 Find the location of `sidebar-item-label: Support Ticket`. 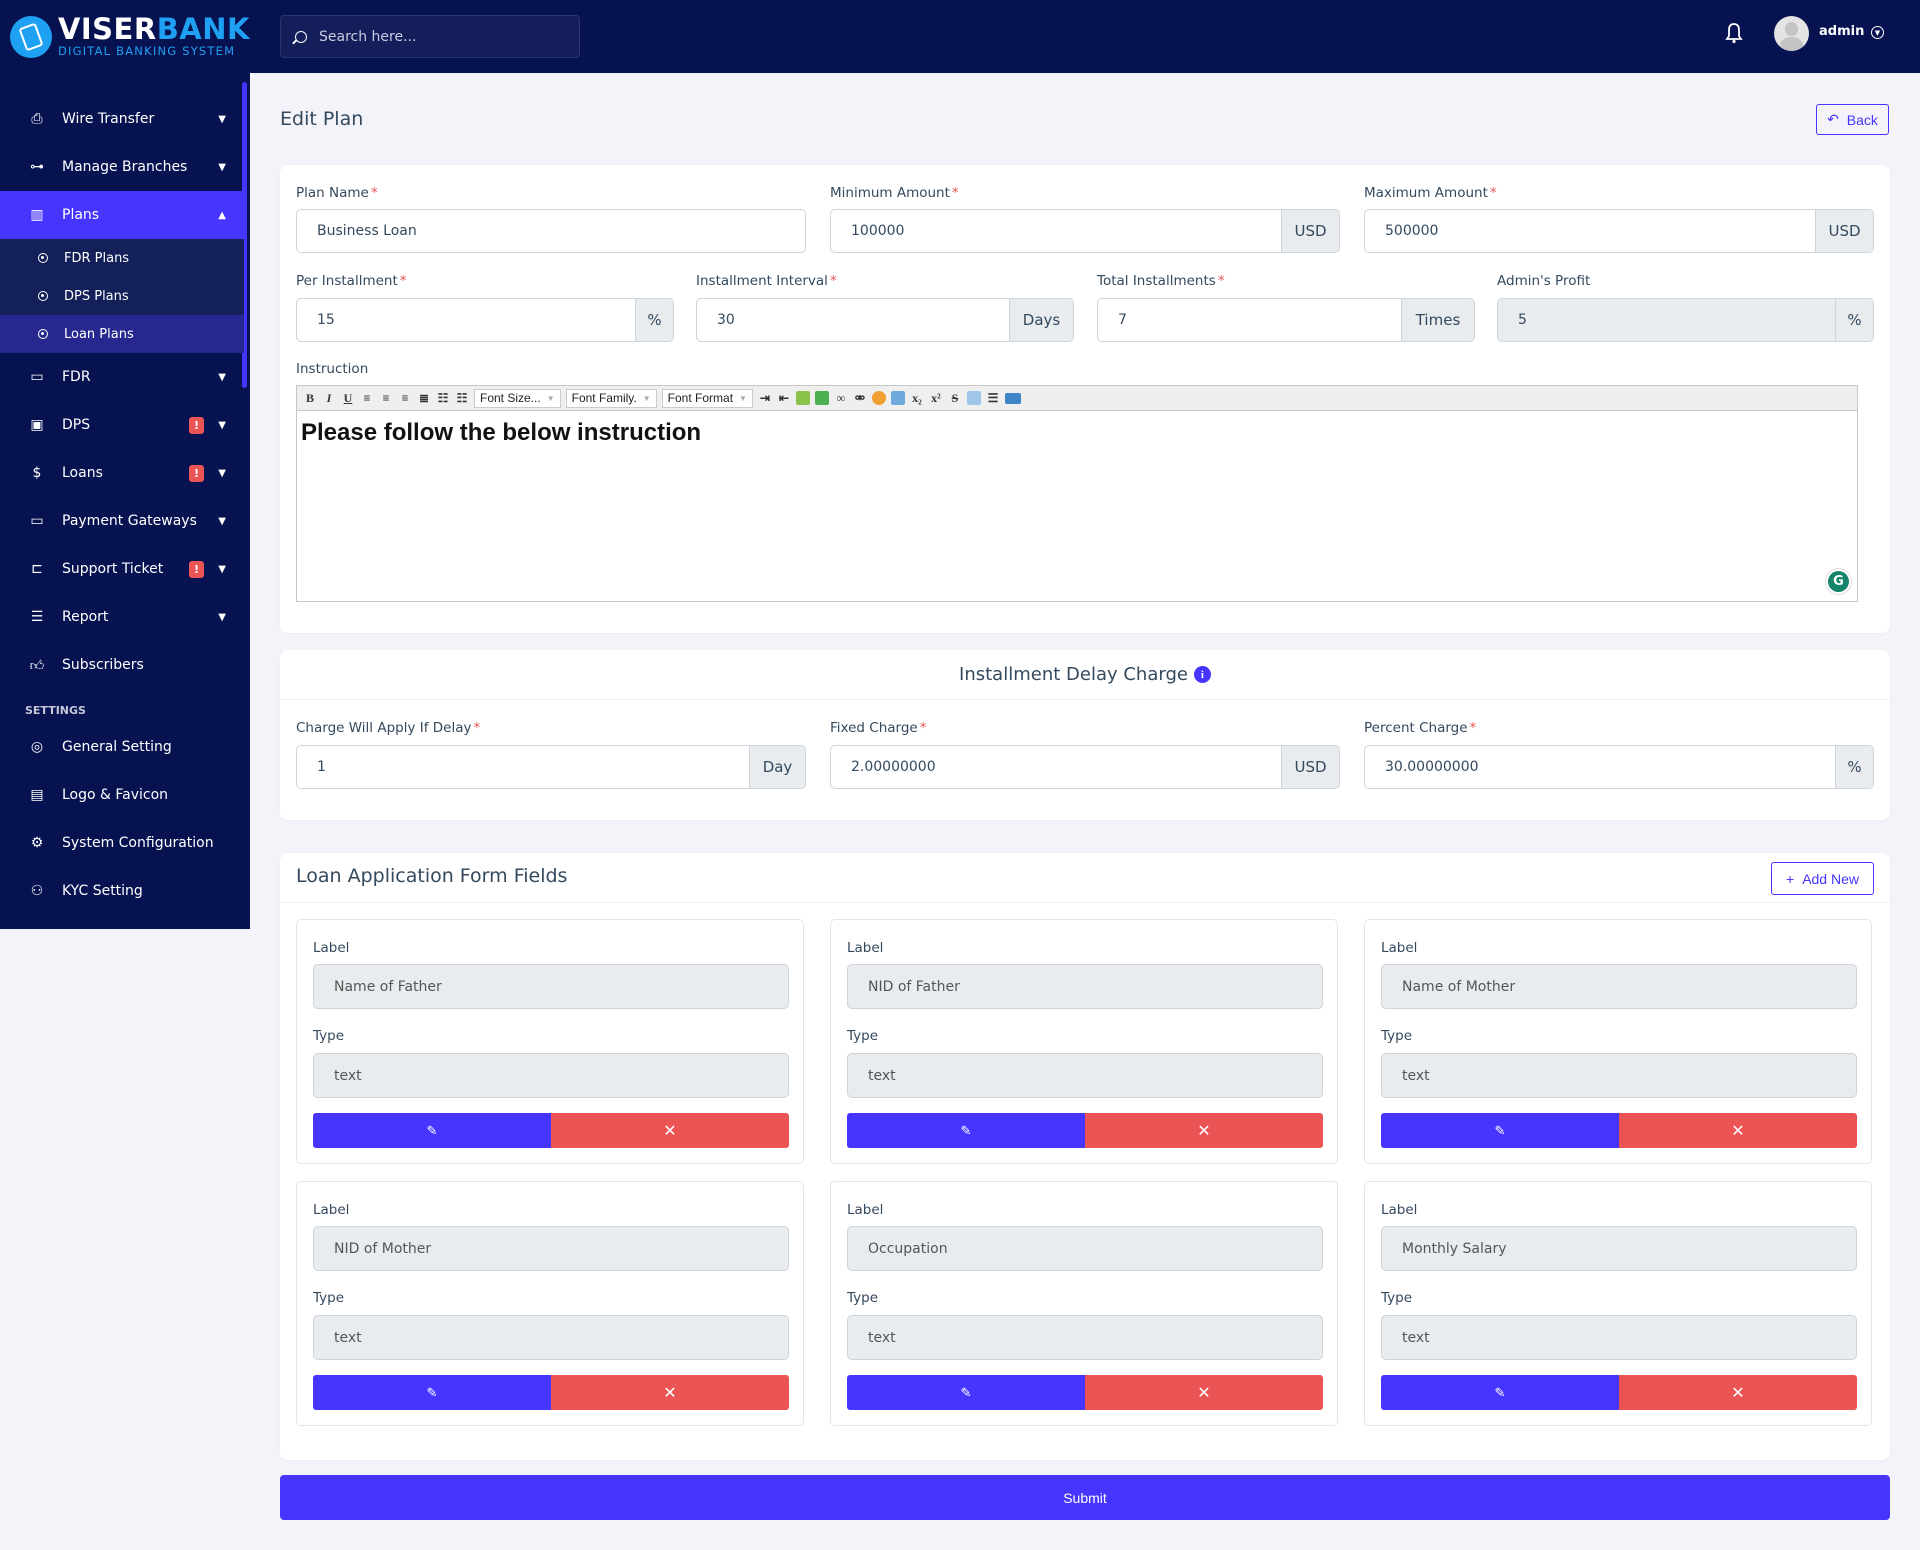

sidebar-item-label: Support Ticket is located at coordinates (113, 569).